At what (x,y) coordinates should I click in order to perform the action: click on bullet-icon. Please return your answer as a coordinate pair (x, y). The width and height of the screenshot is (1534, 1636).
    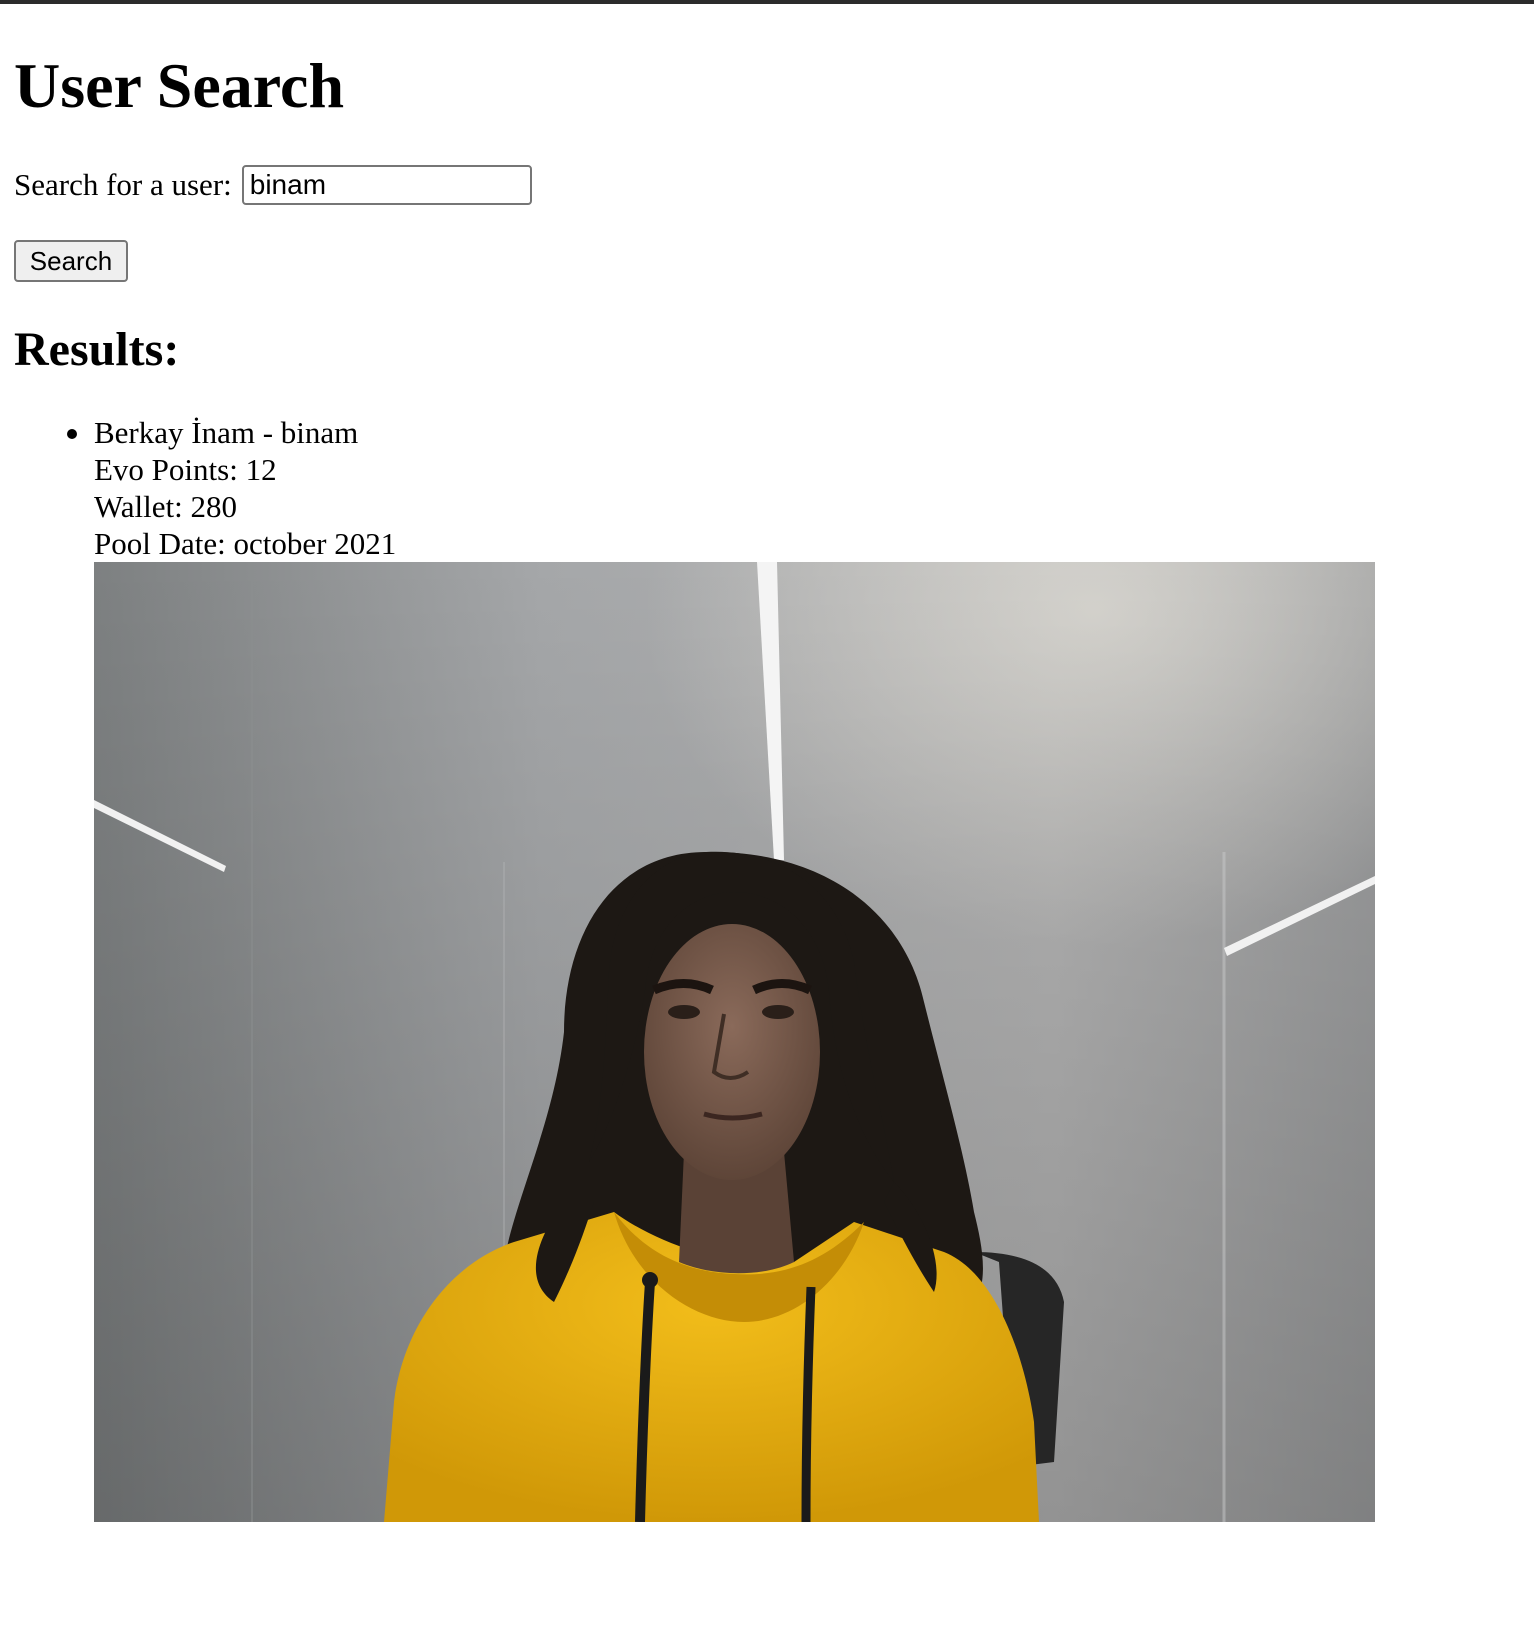
    Looking at the image, I should click on (72, 434).